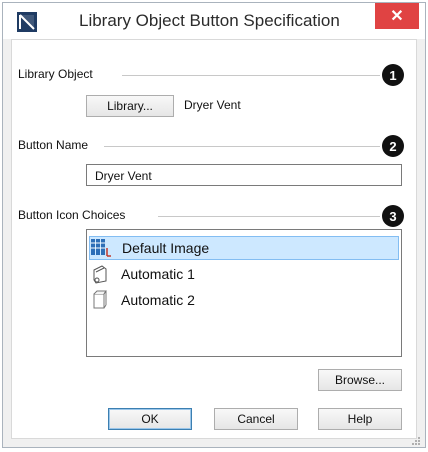 The image size is (428, 452). What do you see at coordinates (393, 216) in the screenshot?
I see `callout-badge-3: 3` at bounding box center [393, 216].